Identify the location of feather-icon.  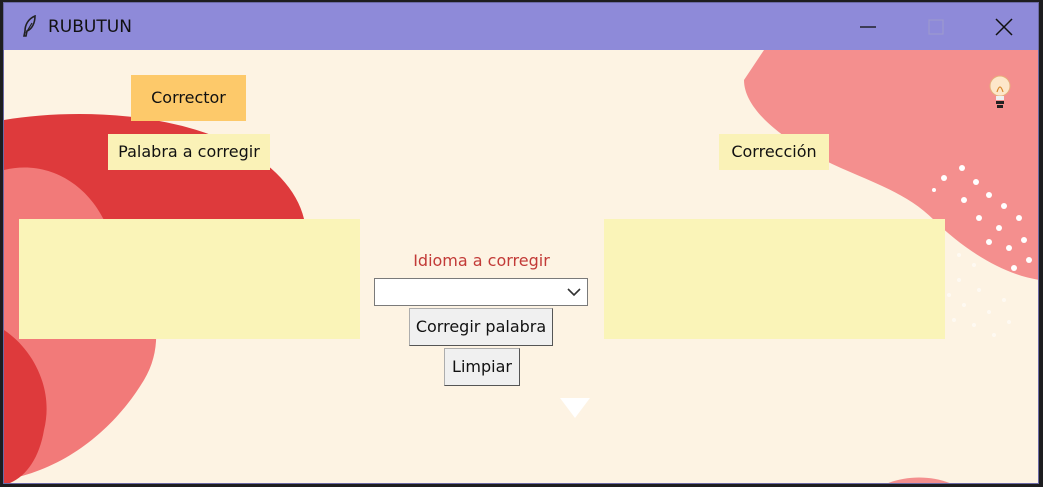
(30, 25).